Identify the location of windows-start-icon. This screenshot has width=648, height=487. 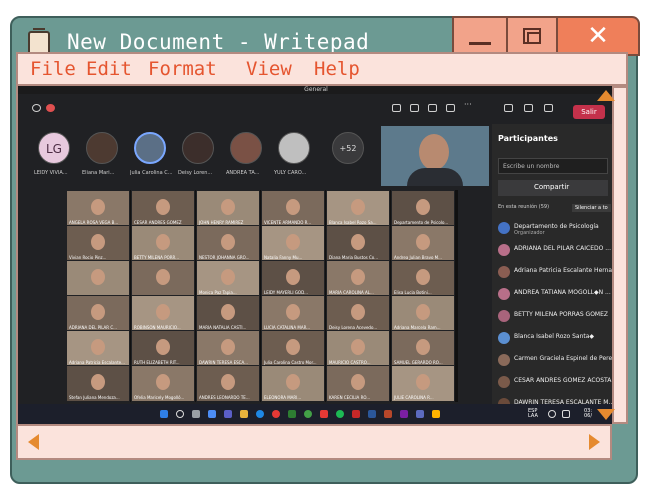
(164, 414).